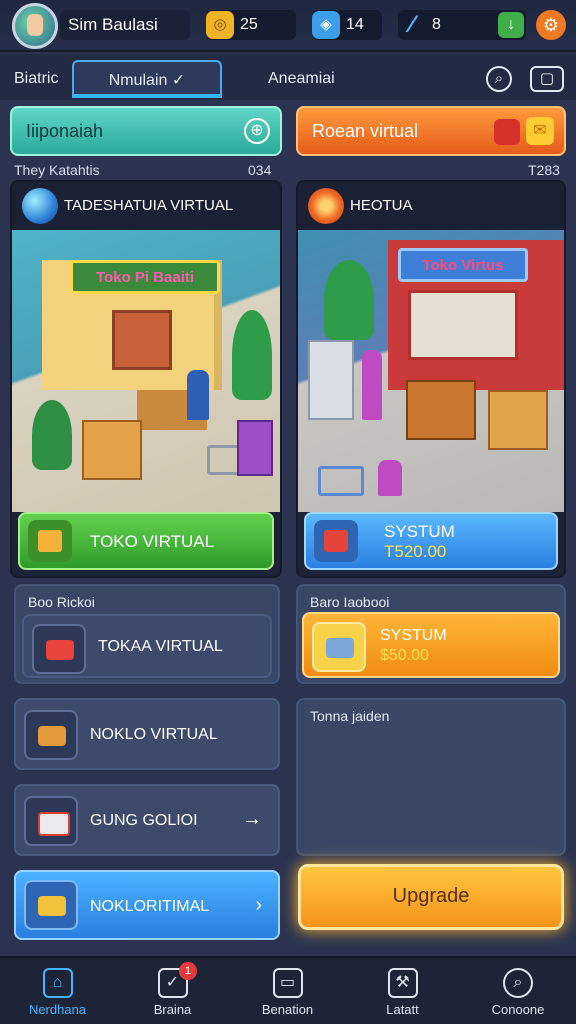  What do you see at coordinates (518, 420) in the screenshot?
I see `produce-display` at bounding box center [518, 420].